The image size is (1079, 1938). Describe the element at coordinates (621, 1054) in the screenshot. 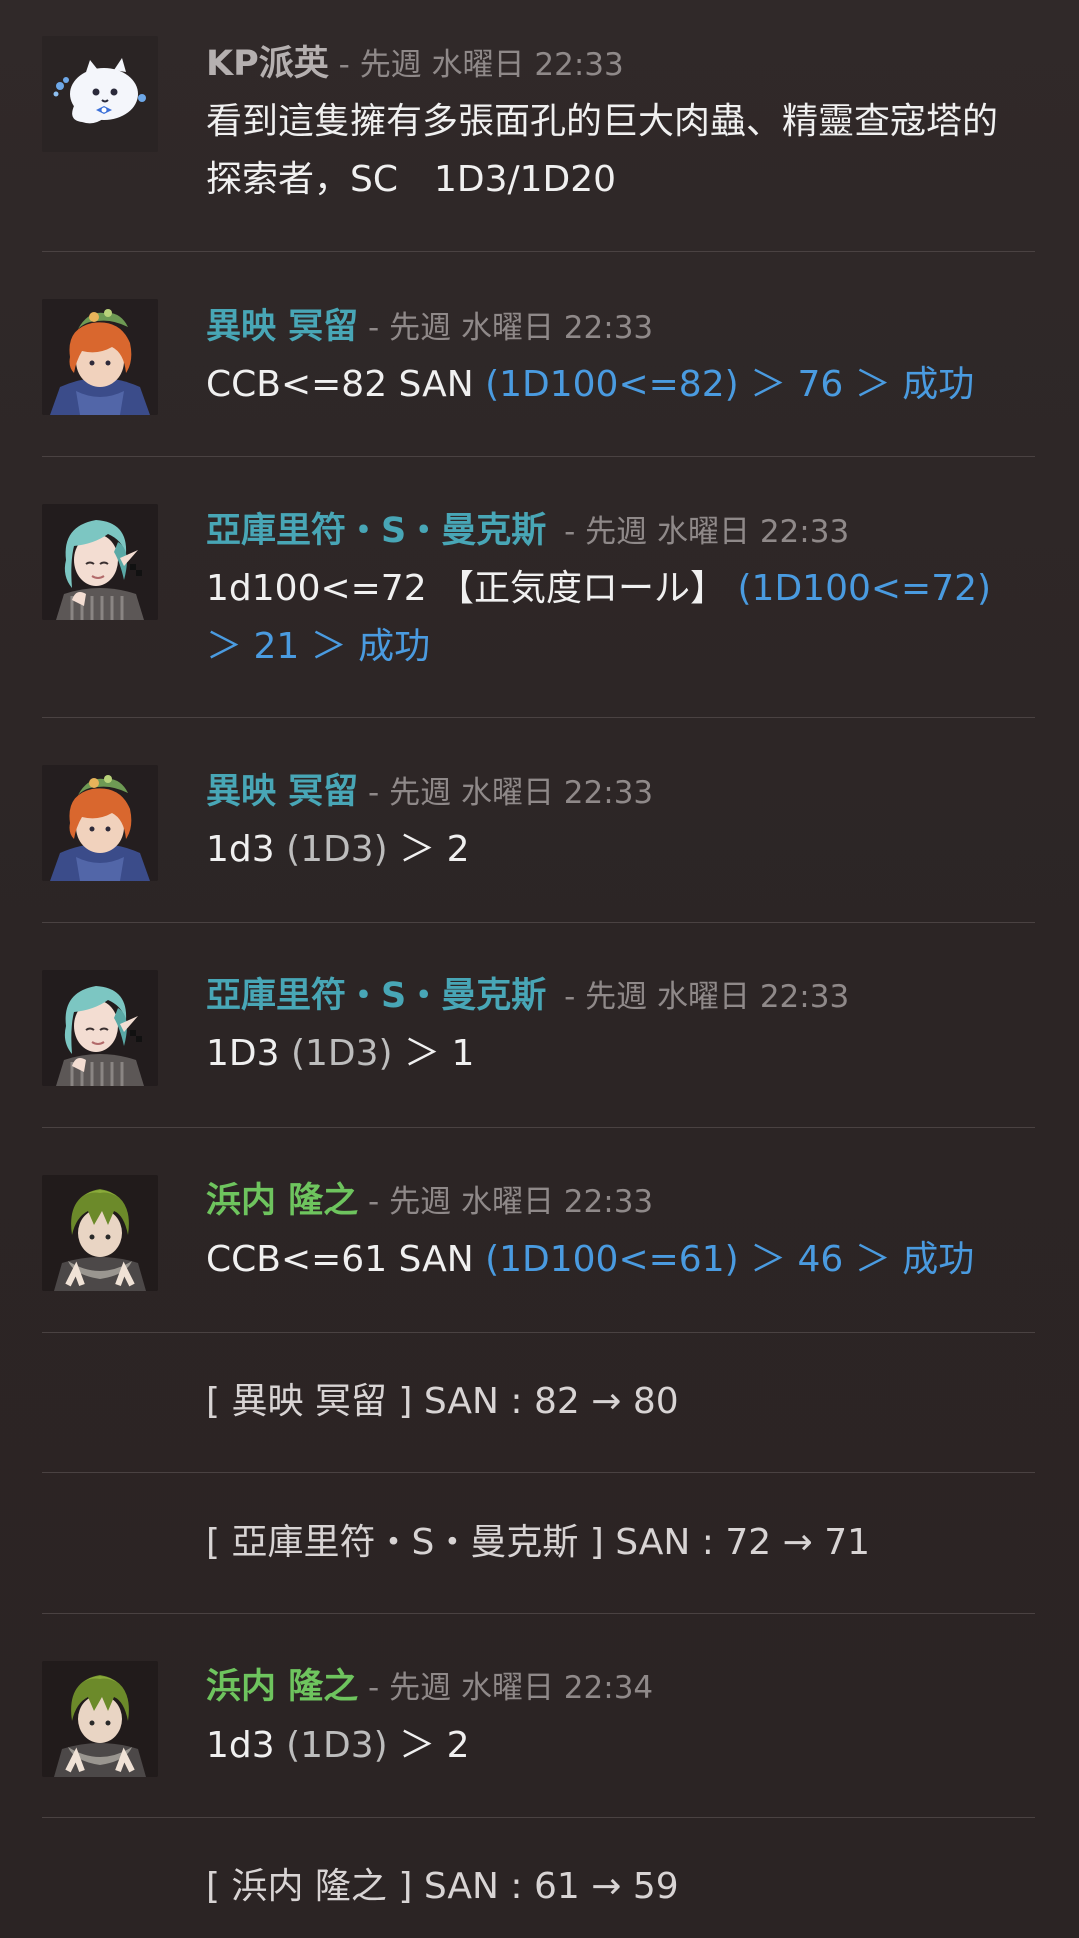

I see `message-text: 1D3 (1D3) ＞ 1` at that location.